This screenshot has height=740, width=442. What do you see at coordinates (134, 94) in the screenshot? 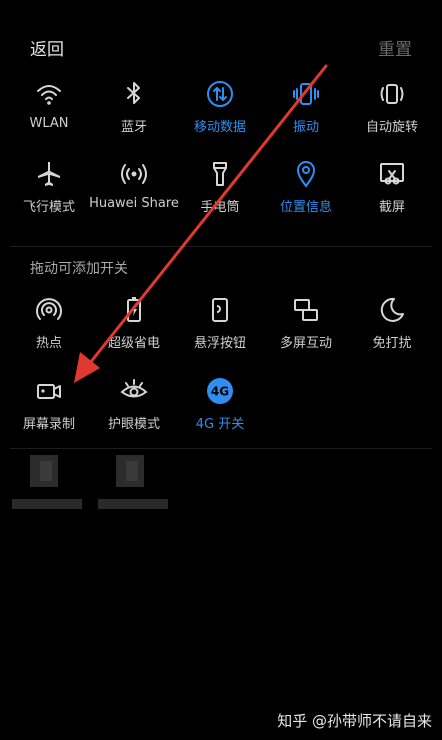
I see `bluetooth-icon` at bounding box center [134, 94].